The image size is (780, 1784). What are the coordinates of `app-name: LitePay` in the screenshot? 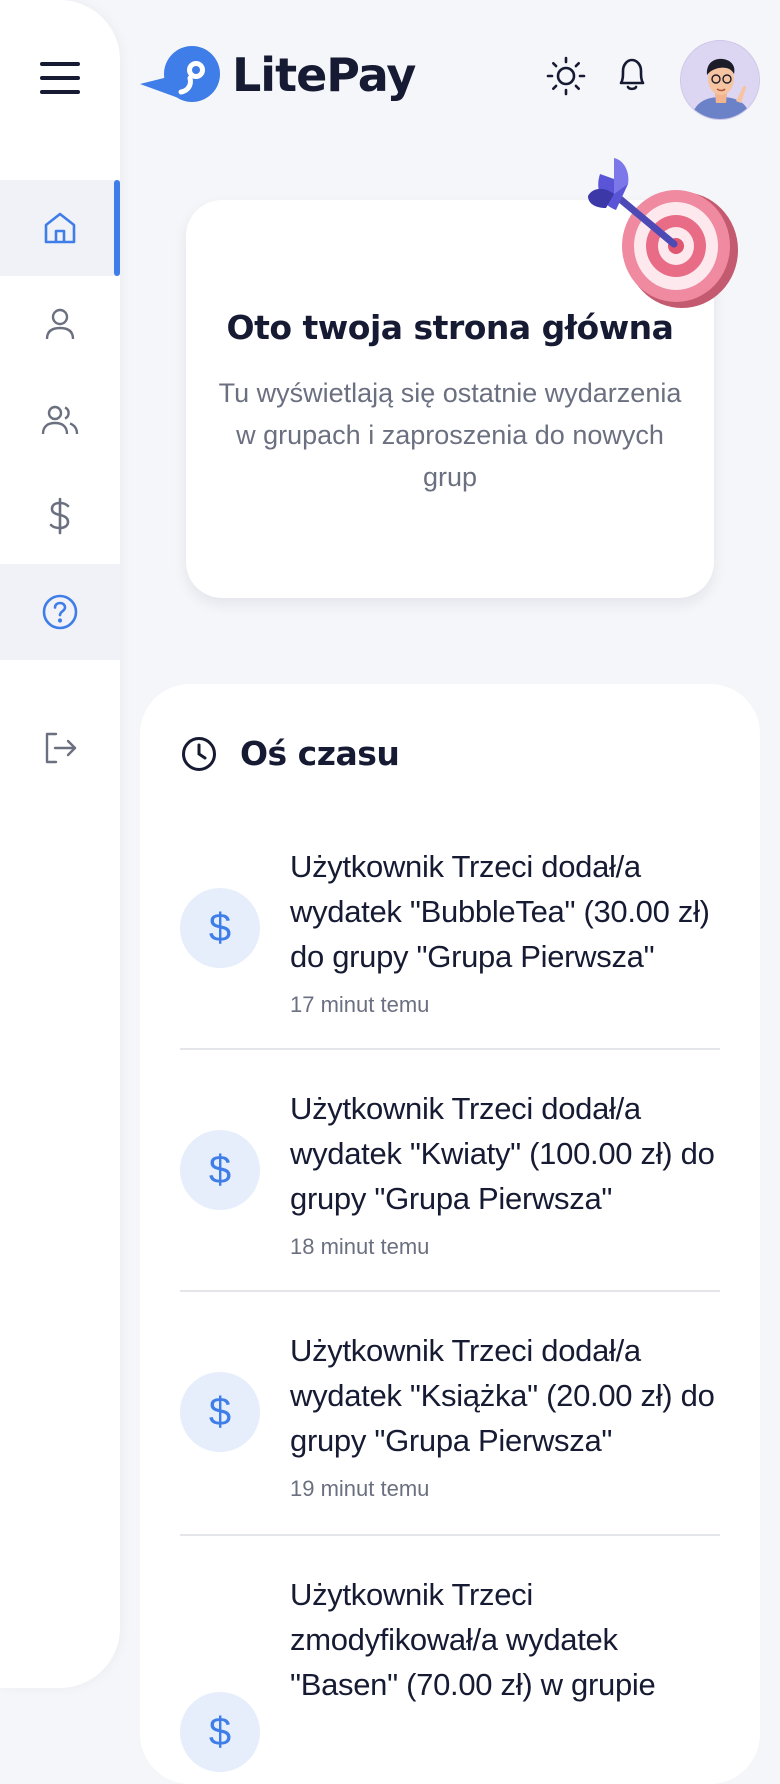 It's located at (324, 75).